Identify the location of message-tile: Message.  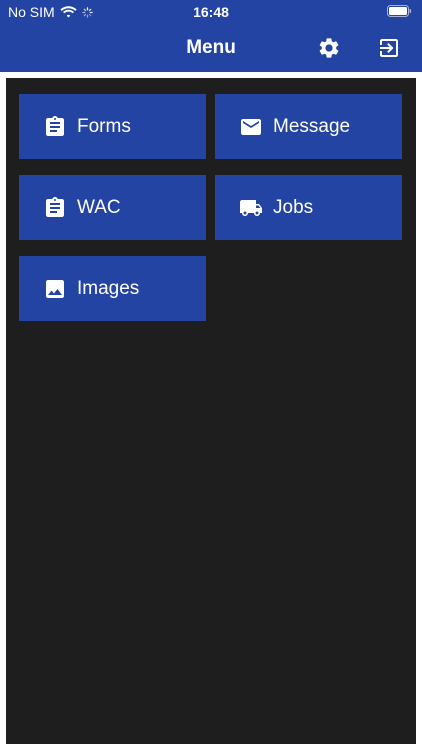
(308, 126).